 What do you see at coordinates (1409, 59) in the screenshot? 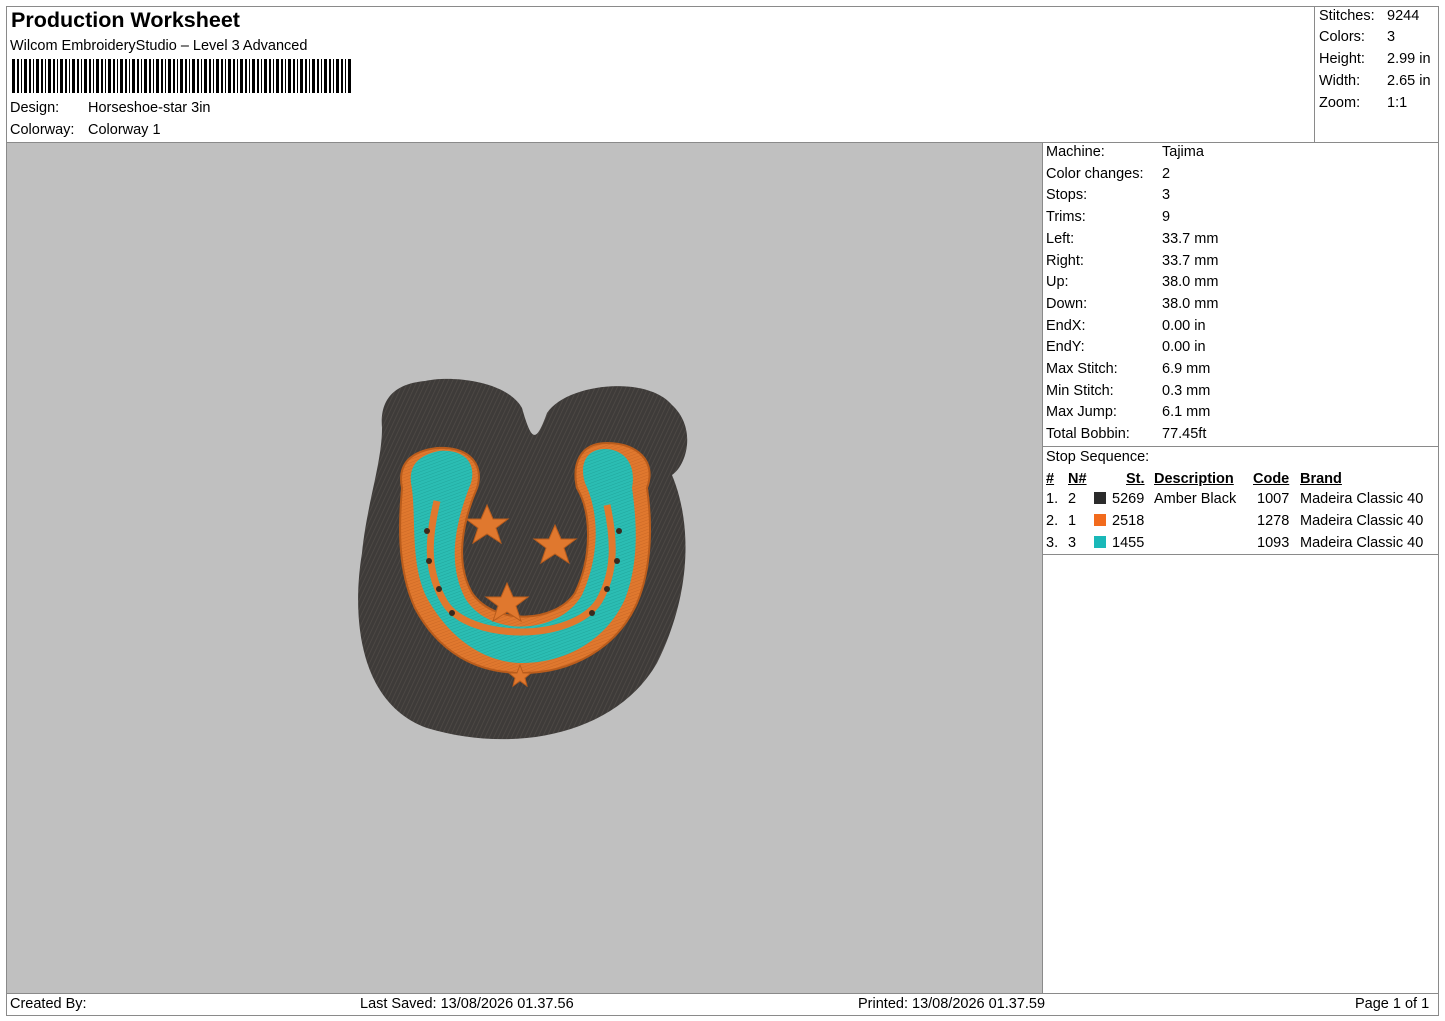
I see `height-value: 2.99 in` at bounding box center [1409, 59].